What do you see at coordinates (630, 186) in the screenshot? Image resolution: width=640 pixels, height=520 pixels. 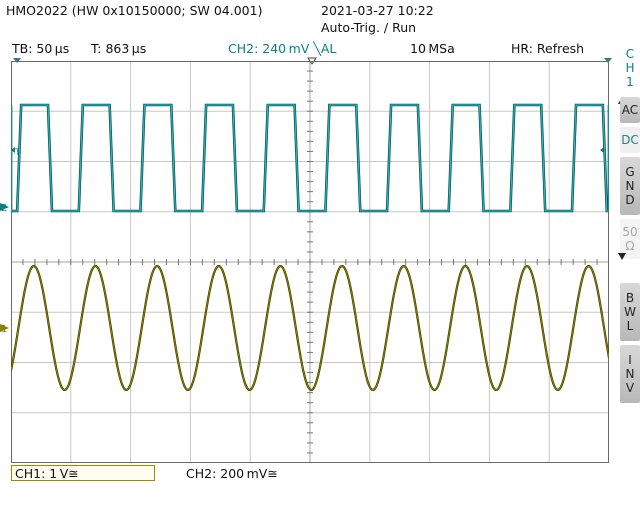 I see `gnd-button: G N D` at bounding box center [630, 186].